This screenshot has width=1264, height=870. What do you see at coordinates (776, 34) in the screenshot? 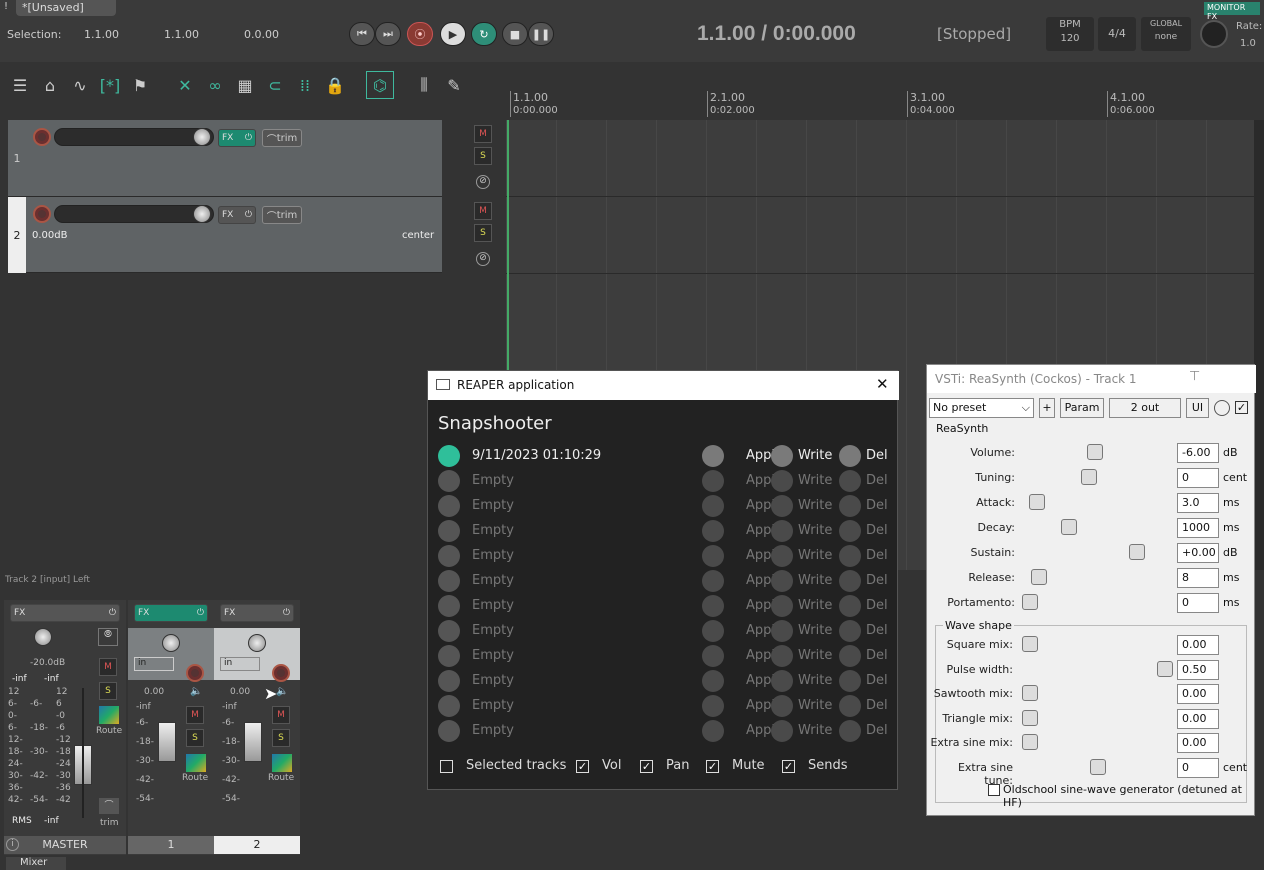
I see `position-display: 1.1.00 / 0:00.000` at bounding box center [776, 34].